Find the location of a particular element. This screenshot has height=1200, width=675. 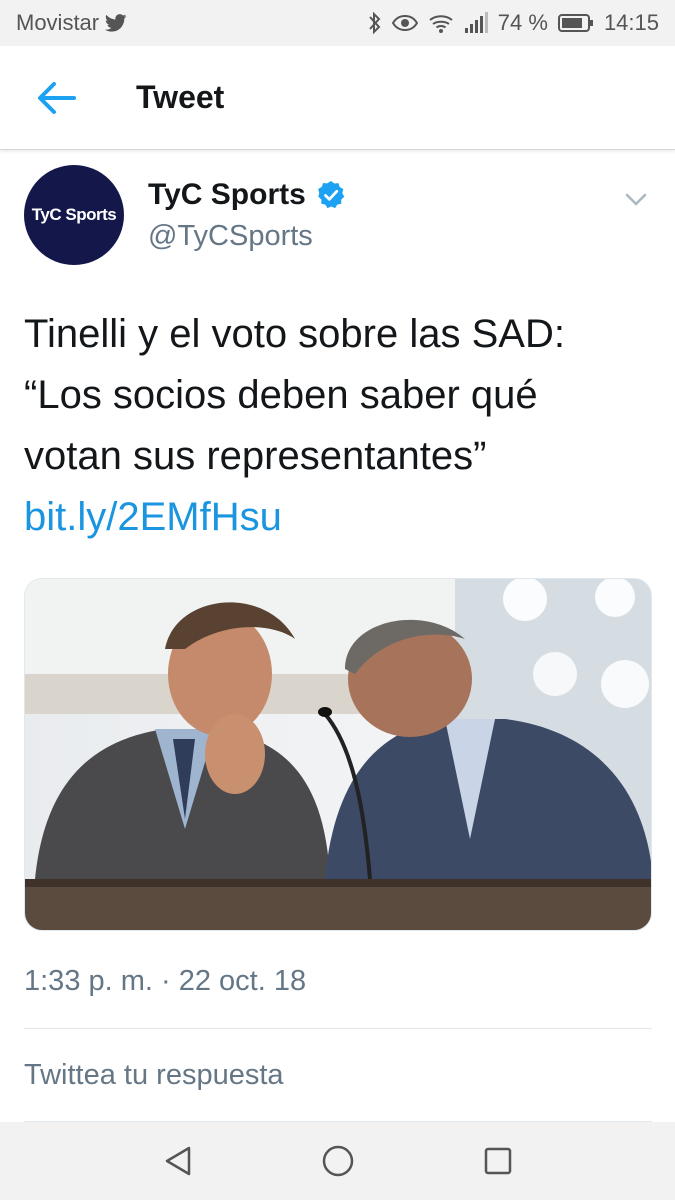

status-bar-left: Movistar is located at coordinates (71, 23).